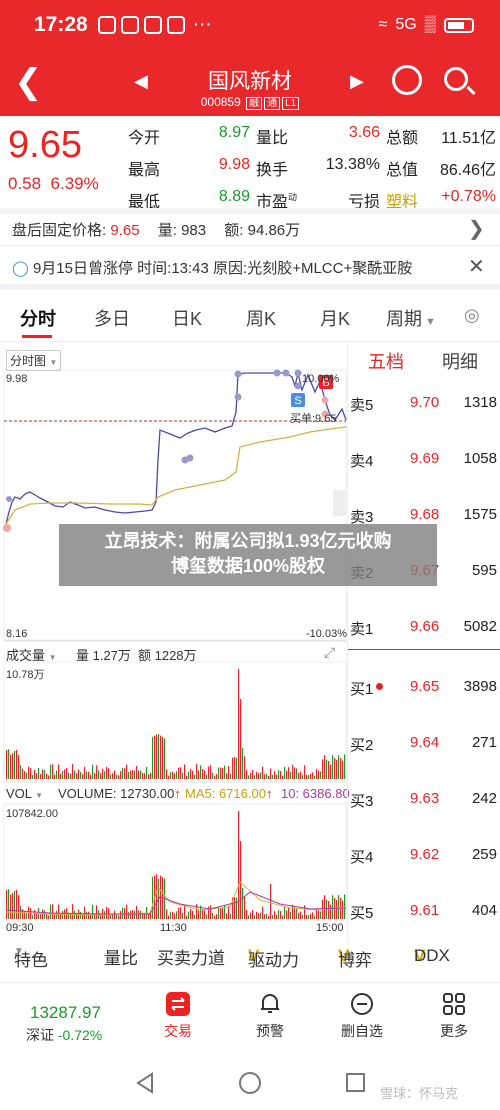 This screenshot has height=1110, width=500. What do you see at coordinates (116, 793) in the screenshot?
I see `vol-volume-value: VOLUME: 12730.00` at bounding box center [116, 793].